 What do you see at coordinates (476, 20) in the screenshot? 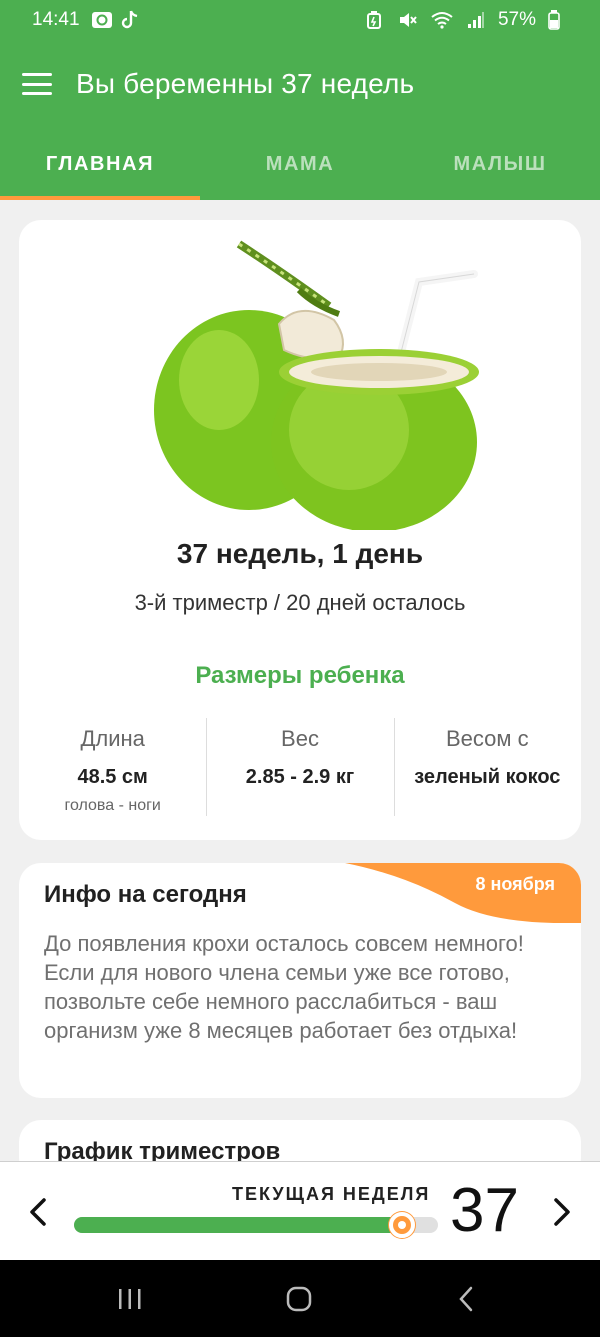
I see `signal-icon` at bounding box center [476, 20].